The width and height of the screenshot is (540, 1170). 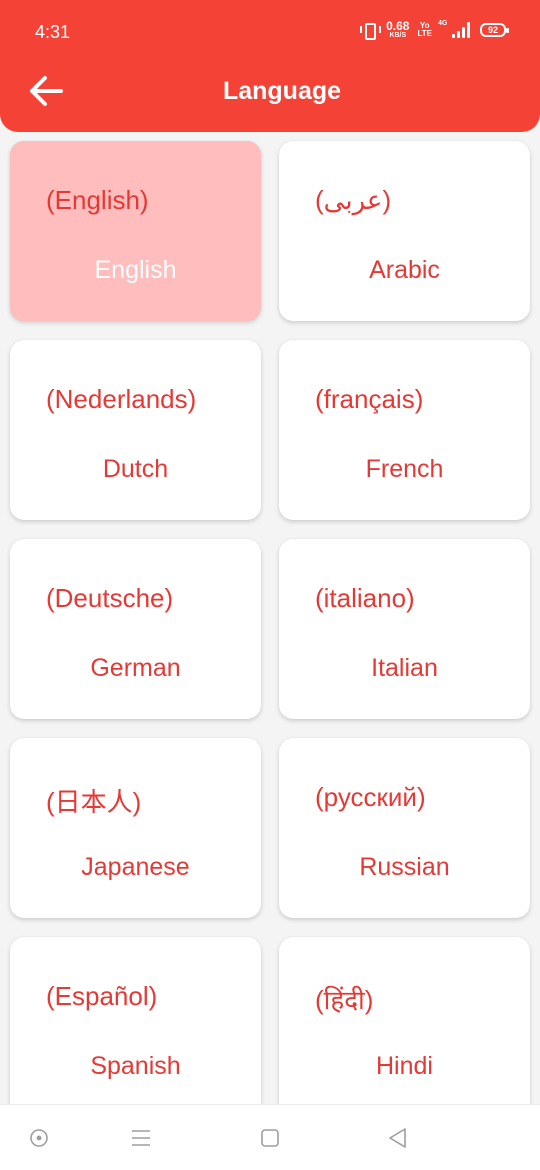 What do you see at coordinates (344, 1000) in the screenshot?
I see `language-native-name: (हिंदी)` at bounding box center [344, 1000].